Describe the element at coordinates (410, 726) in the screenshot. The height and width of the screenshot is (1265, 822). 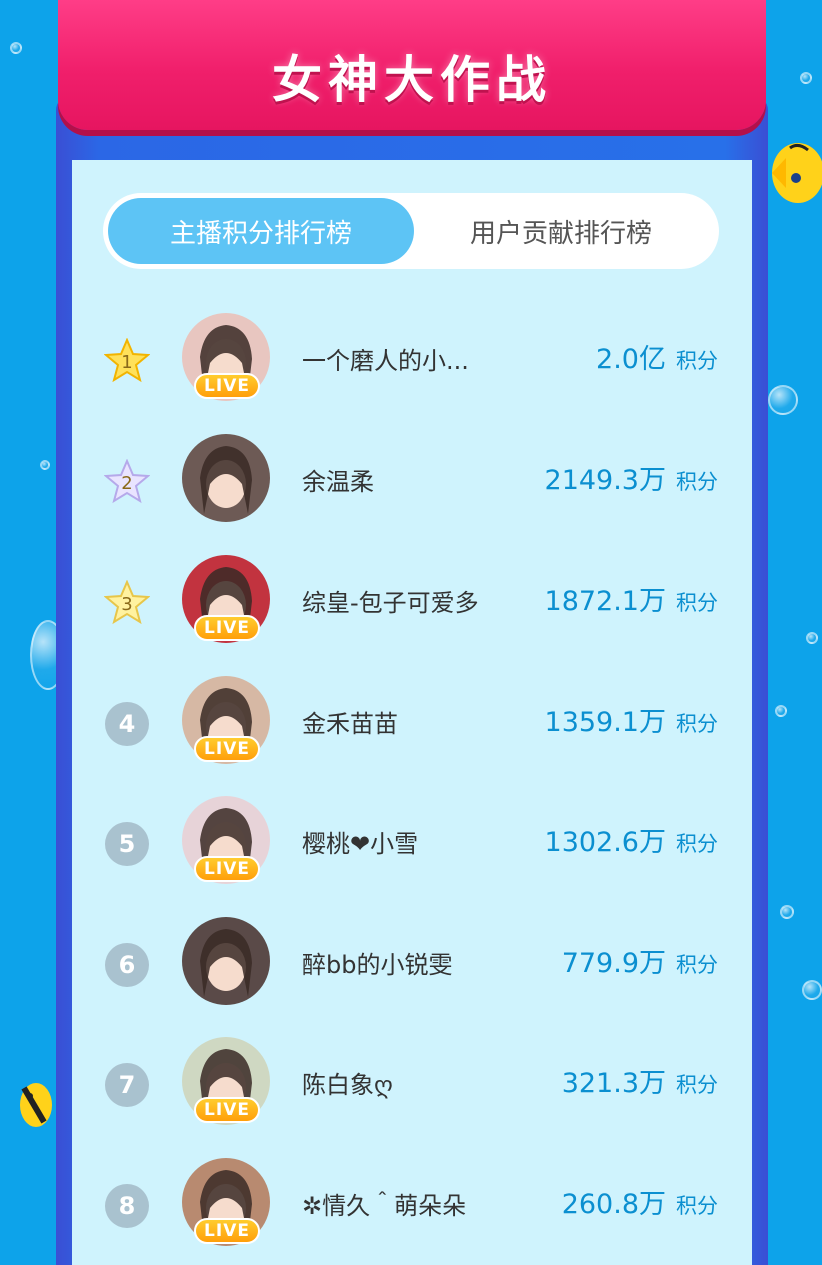
I see `ranking-row: 4 LIVE 金禾苗苗 1359.1万 积分` at that location.